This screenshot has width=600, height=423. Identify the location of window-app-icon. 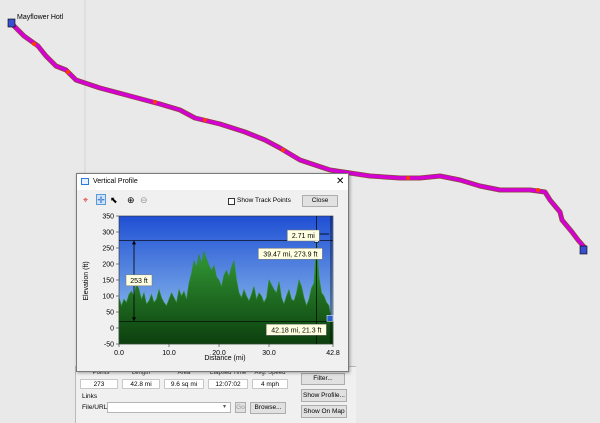
(85, 181).